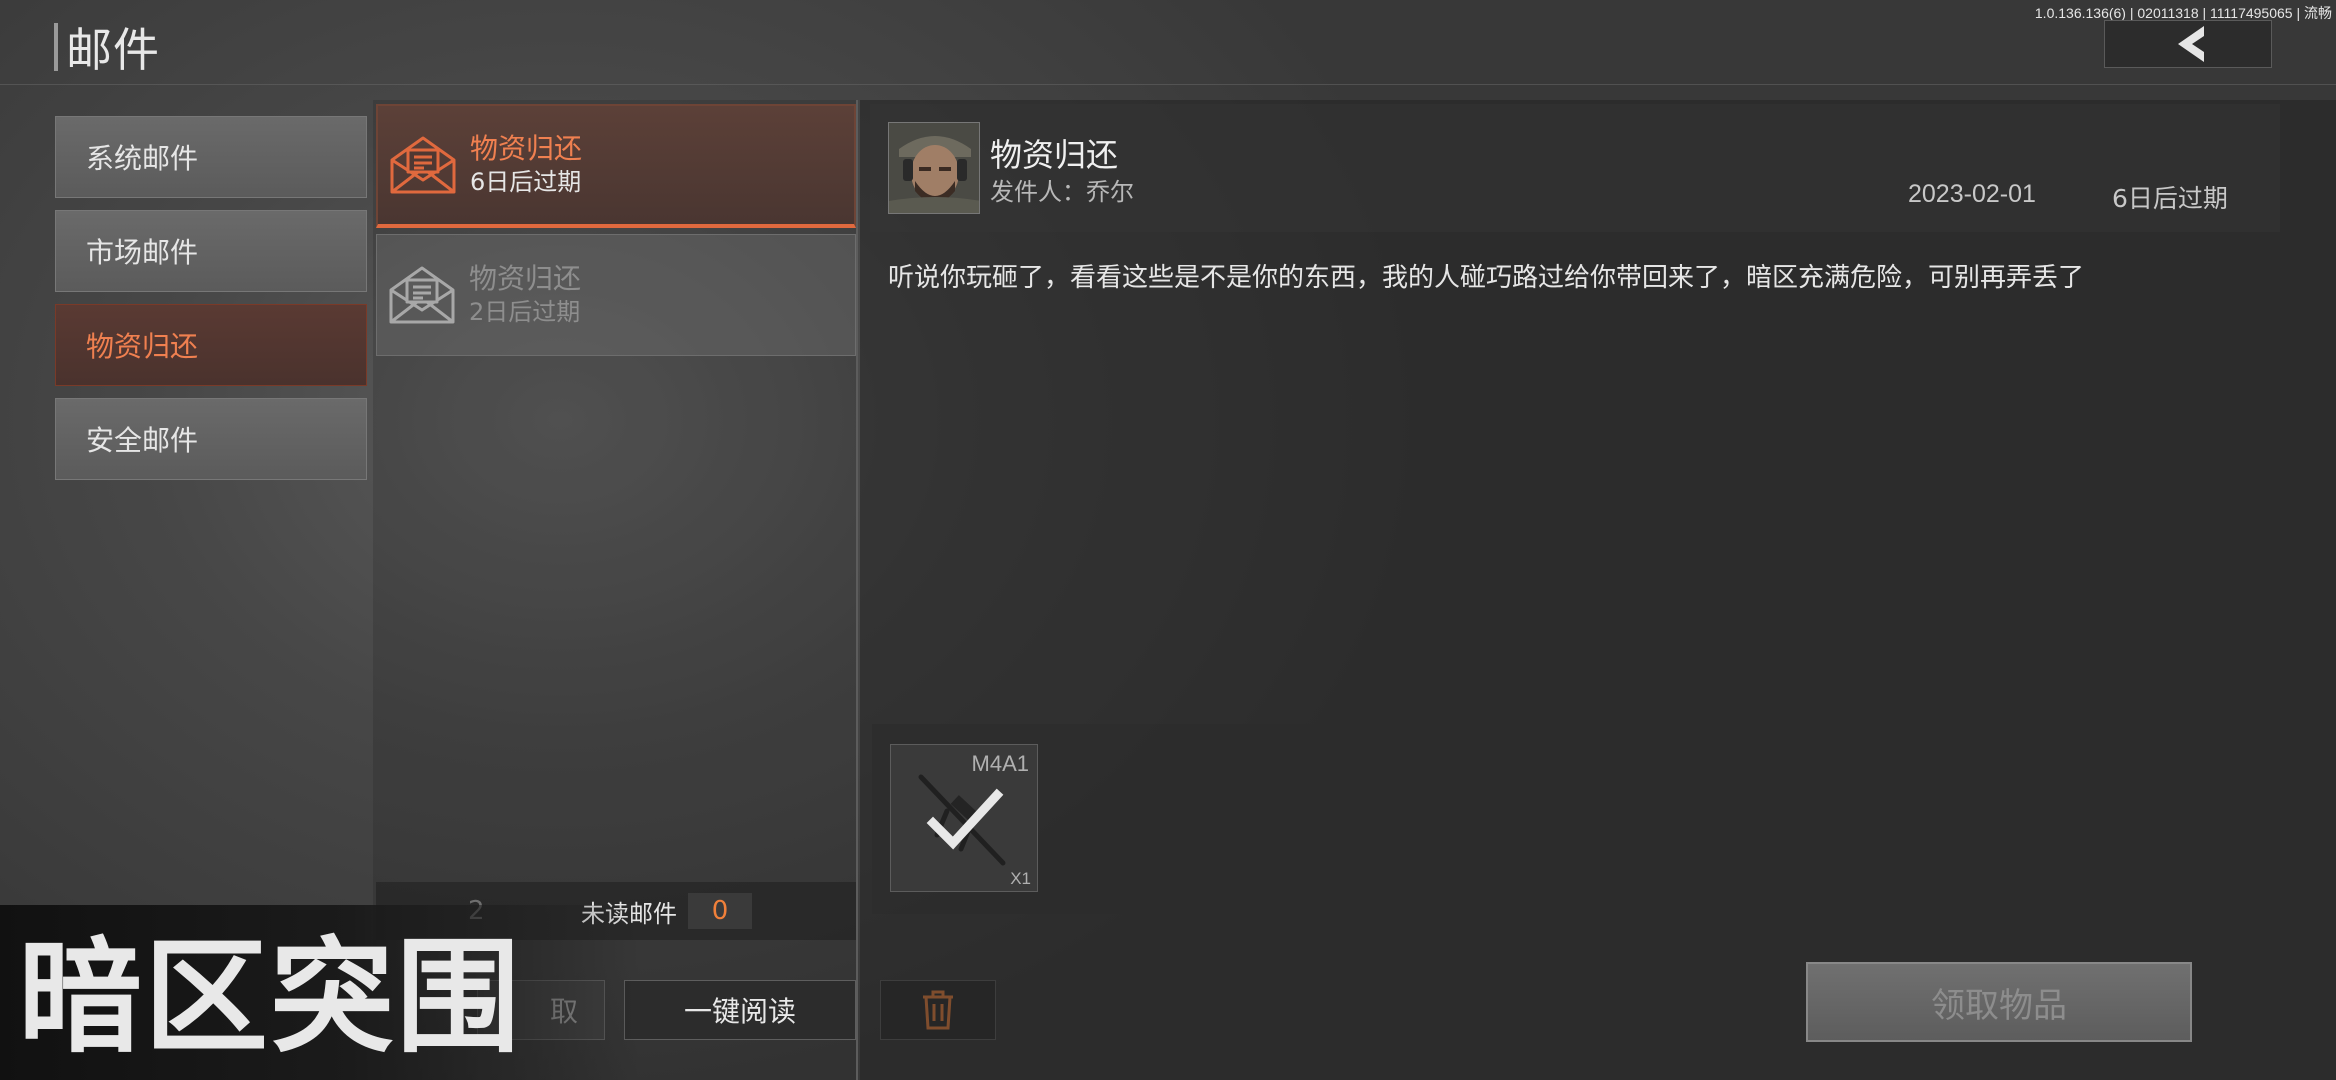 The width and height of the screenshot is (2336, 1080). I want to click on read-all-button: 一键阅读, so click(740, 1010).